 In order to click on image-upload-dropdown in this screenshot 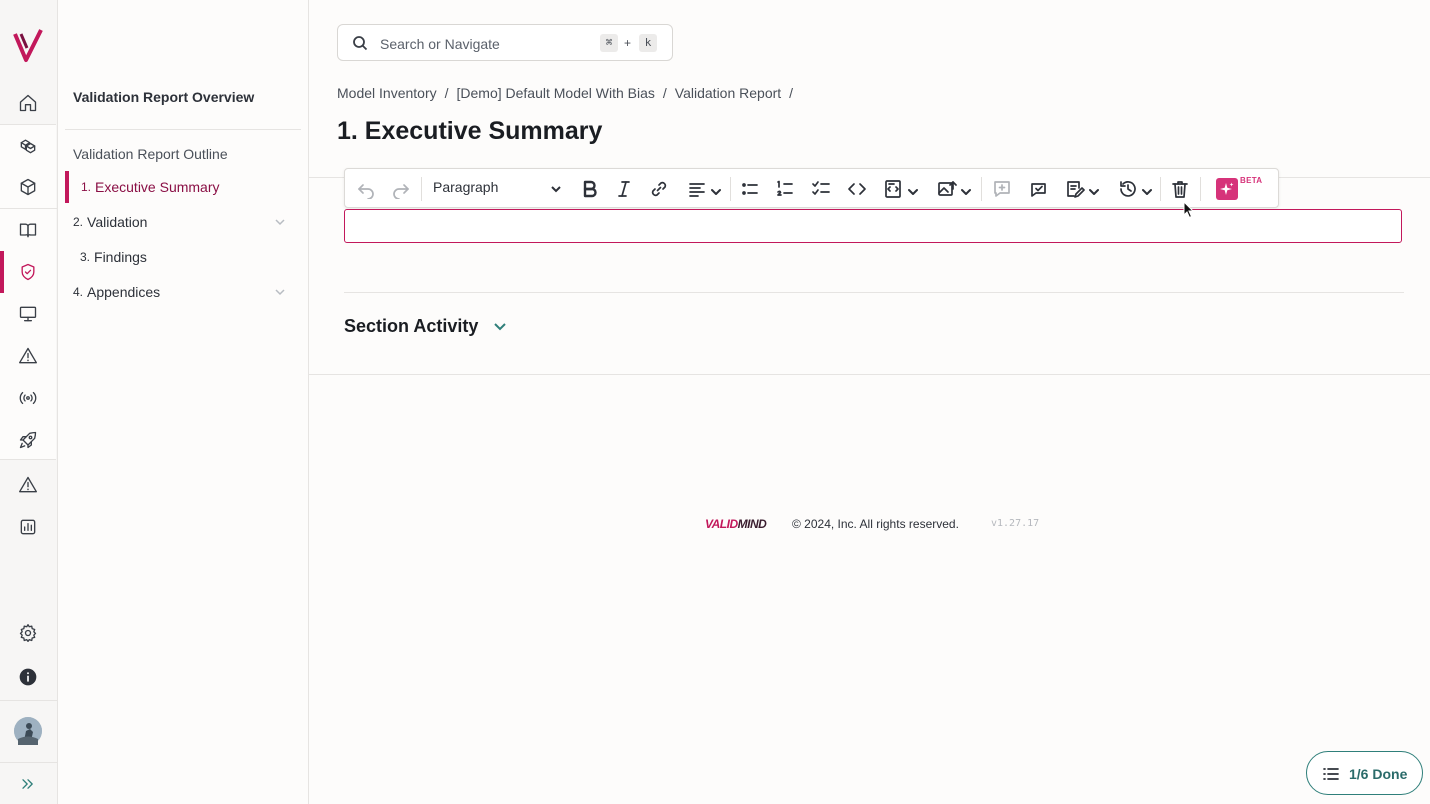, I will do `click(954, 189)`.